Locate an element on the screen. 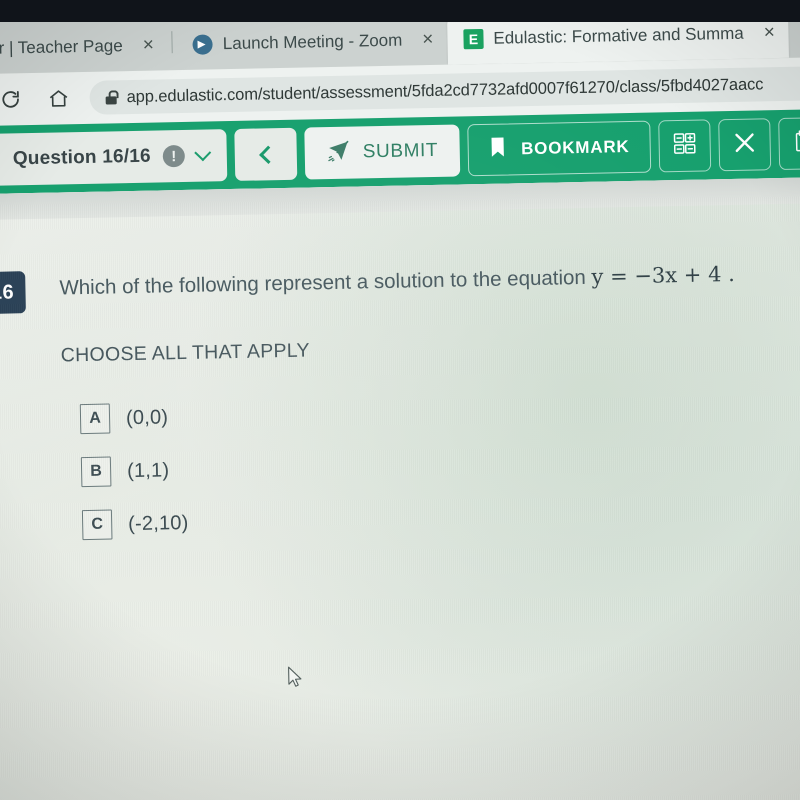 This screenshot has height=800, width=800. previous-question-button is located at coordinates (266, 154).